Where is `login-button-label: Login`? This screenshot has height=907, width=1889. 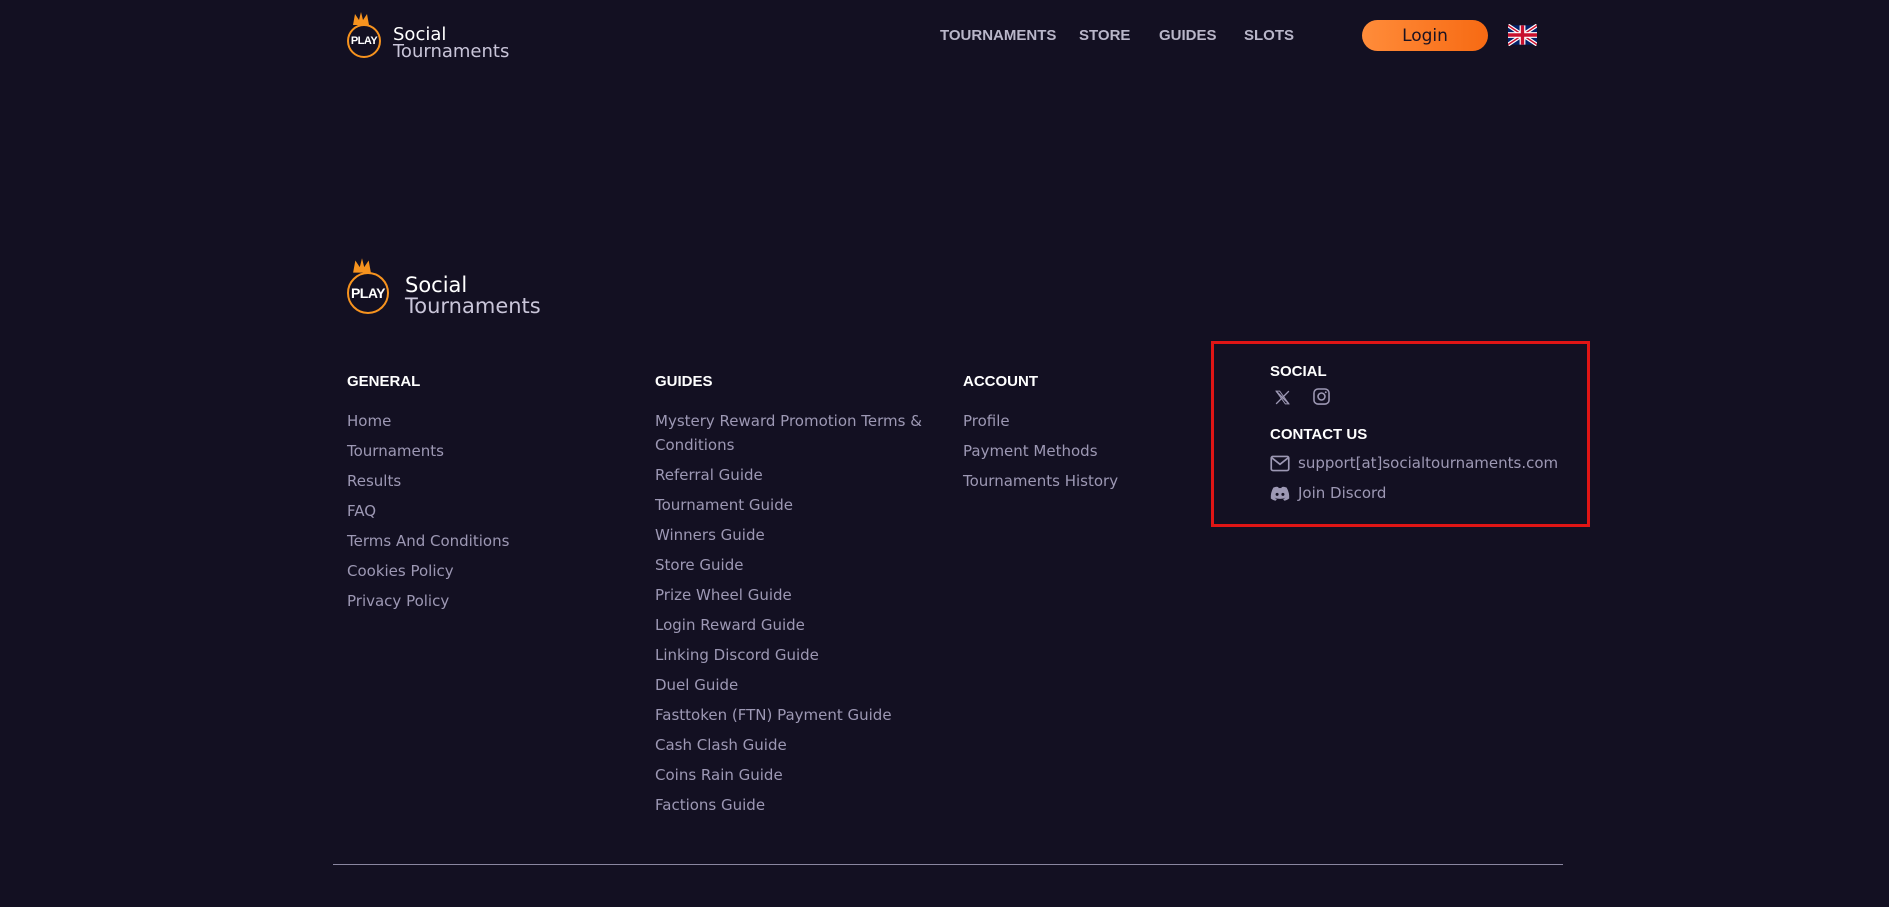 login-button-label: Login is located at coordinates (1425, 35).